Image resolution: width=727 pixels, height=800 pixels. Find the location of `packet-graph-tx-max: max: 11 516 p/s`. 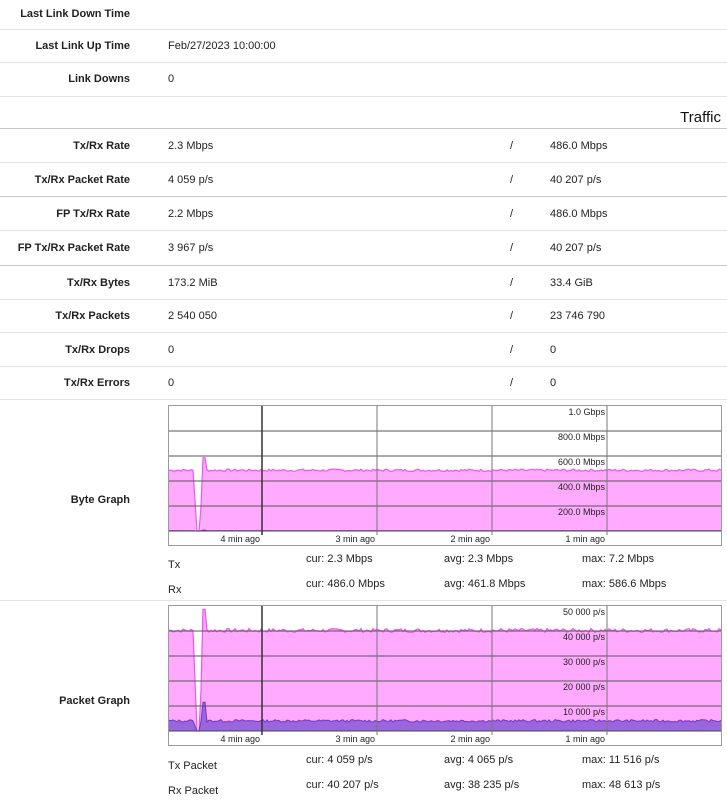

packet-graph-tx-max: max: 11 516 p/s is located at coordinates (621, 760).